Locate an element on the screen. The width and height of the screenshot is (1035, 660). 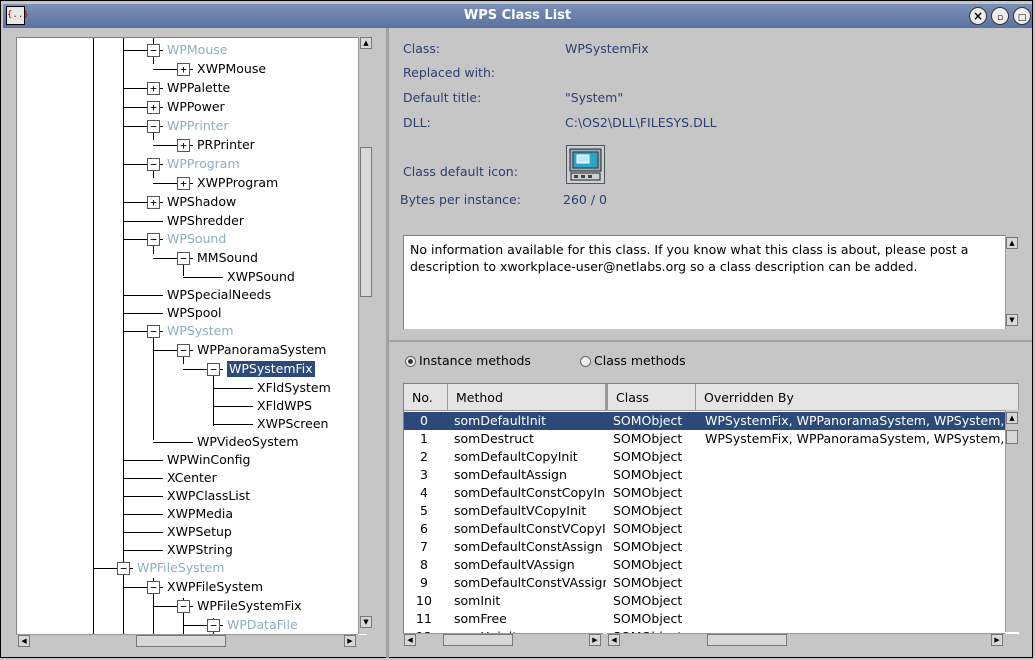
tree-node: WPShadow is located at coordinates (201, 202).